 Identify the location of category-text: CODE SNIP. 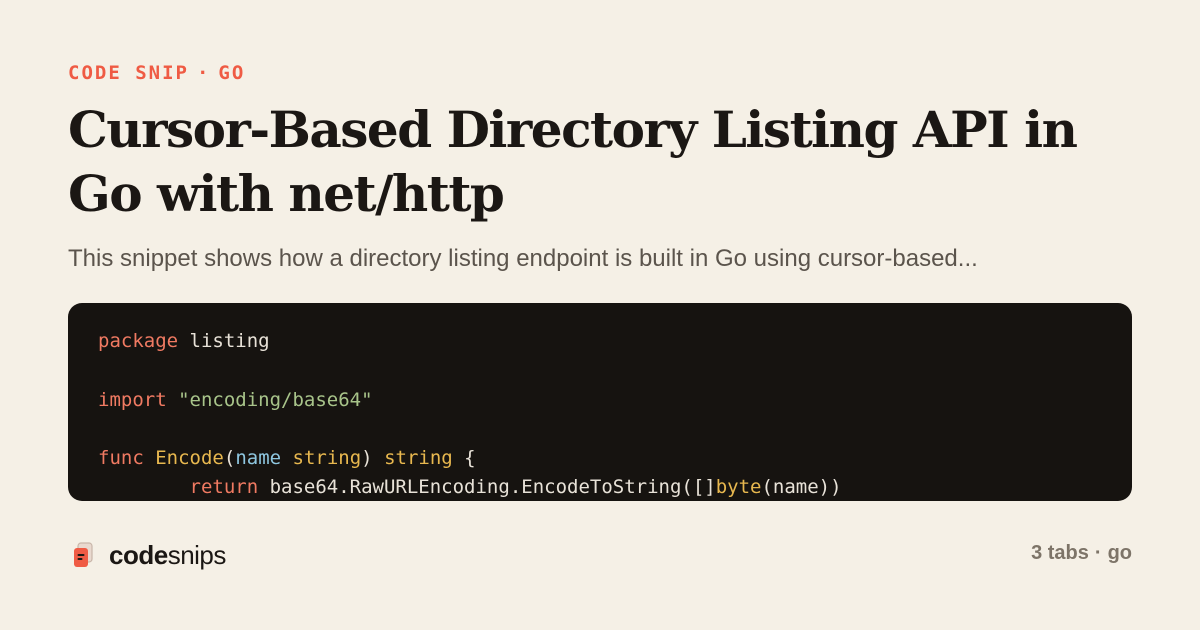
(128, 73).